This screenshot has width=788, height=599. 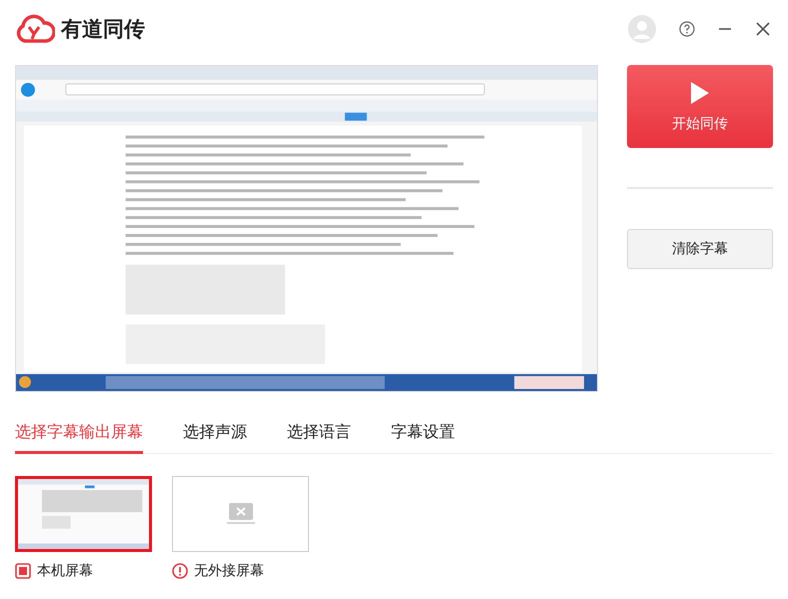 I want to click on clear-subtitles-button: 清除字幕, so click(x=700, y=249).